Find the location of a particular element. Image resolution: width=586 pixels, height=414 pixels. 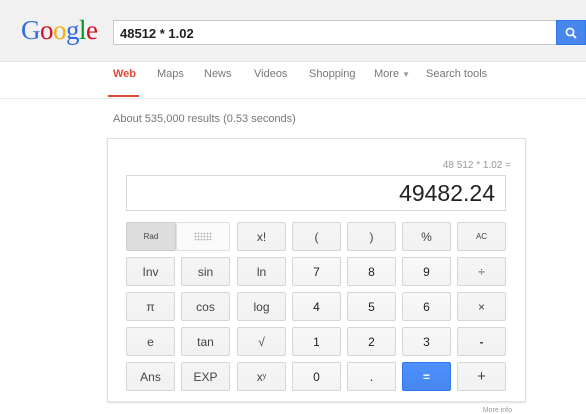

calculator-expression: 48 512 * 1.02 = is located at coordinates (476, 165).